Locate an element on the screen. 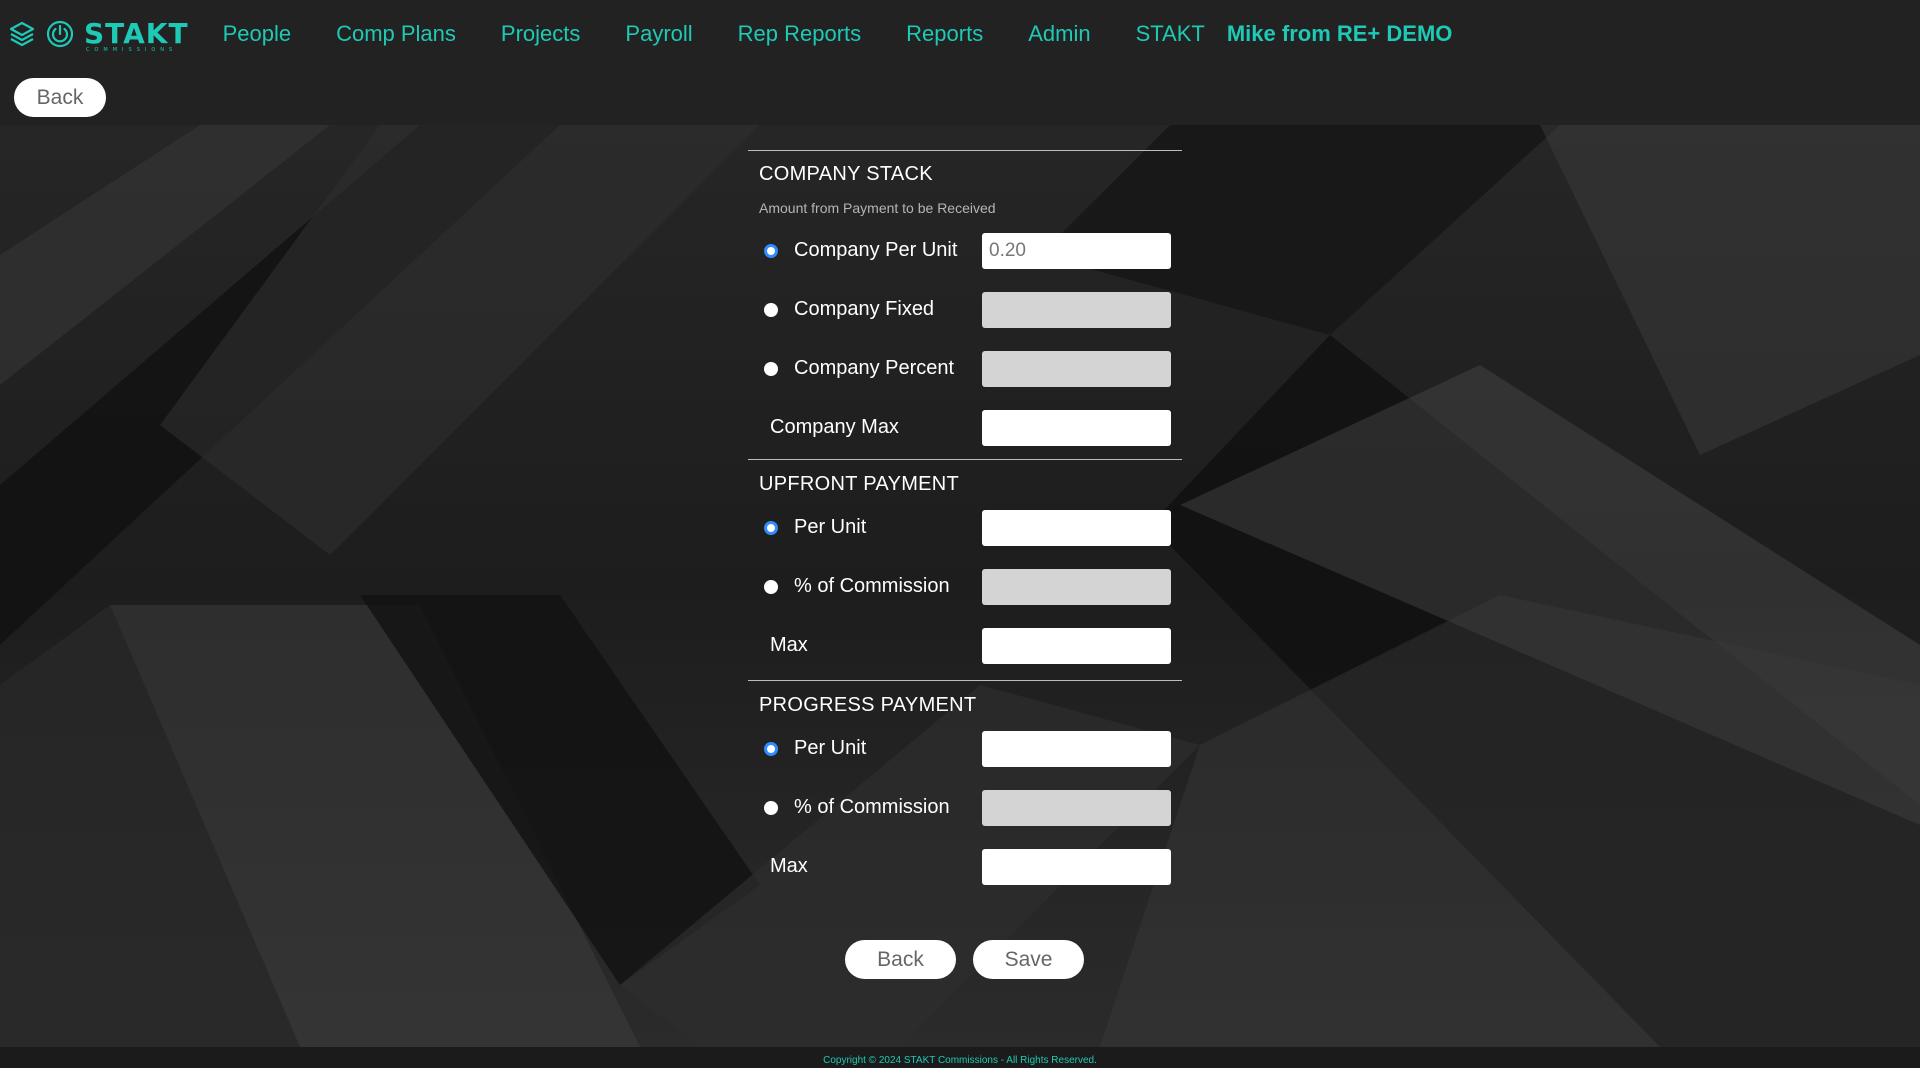 The width and height of the screenshot is (1920, 1068). save-button: Save is located at coordinates (1028, 959).